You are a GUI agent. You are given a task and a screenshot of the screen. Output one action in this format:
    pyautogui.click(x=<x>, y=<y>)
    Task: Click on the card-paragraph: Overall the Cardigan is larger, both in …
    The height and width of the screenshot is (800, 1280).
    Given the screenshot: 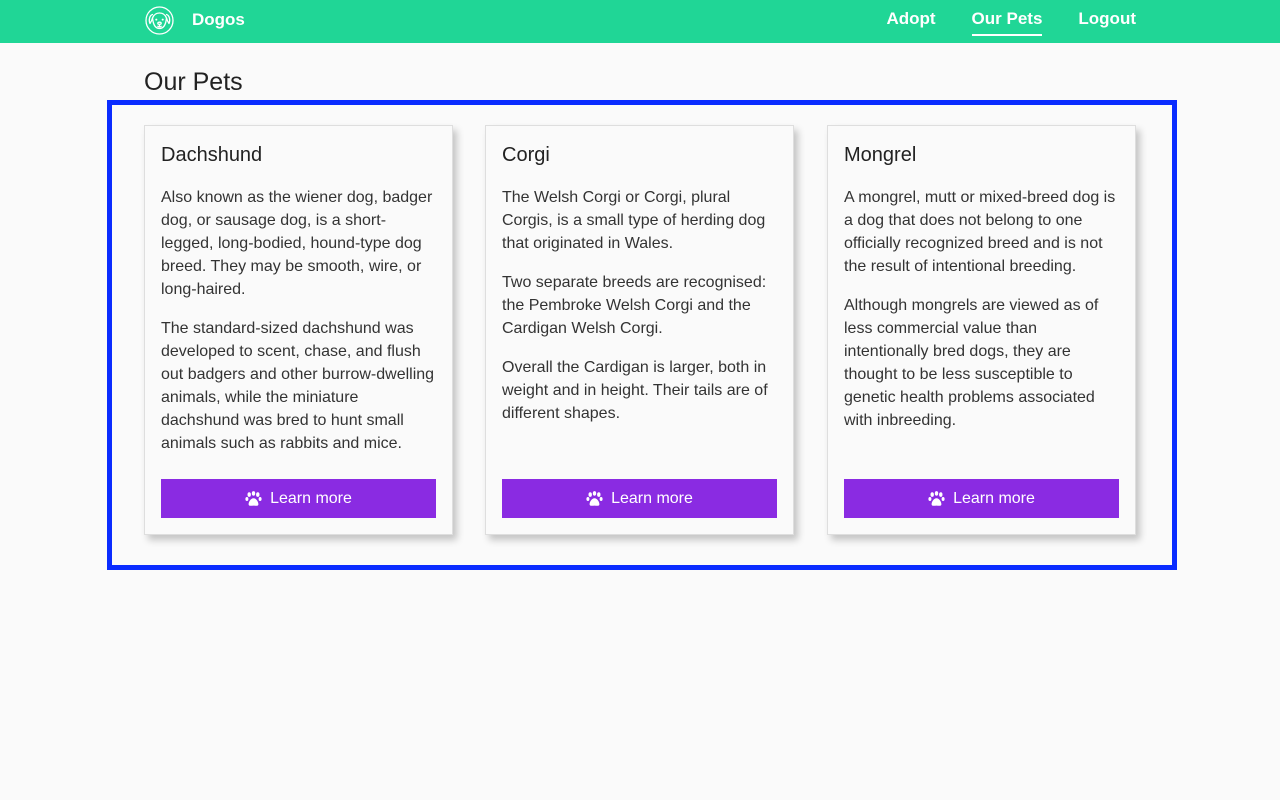 What is the action you would take?
    pyautogui.click(x=635, y=390)
    